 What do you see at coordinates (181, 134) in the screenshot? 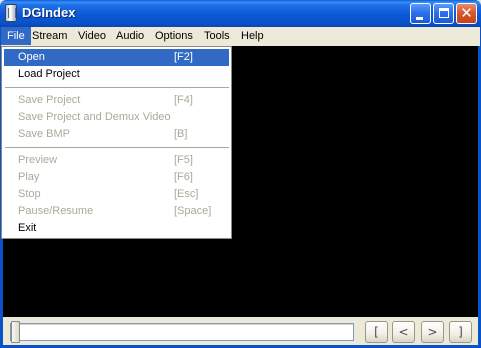
I see `menu-item-shortcut: [B]` at bounding box center [181, 134].